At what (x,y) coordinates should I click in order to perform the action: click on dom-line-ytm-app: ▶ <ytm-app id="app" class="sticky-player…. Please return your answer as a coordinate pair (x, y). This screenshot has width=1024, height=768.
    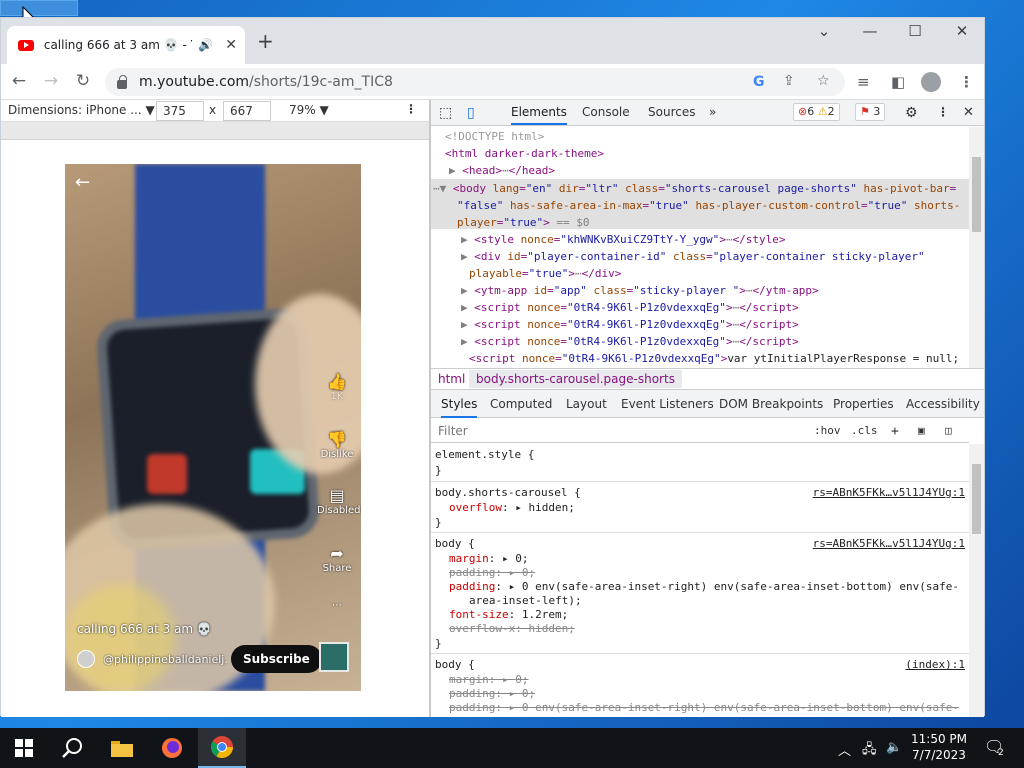
    Looking at the image, I should click on (640, 290).